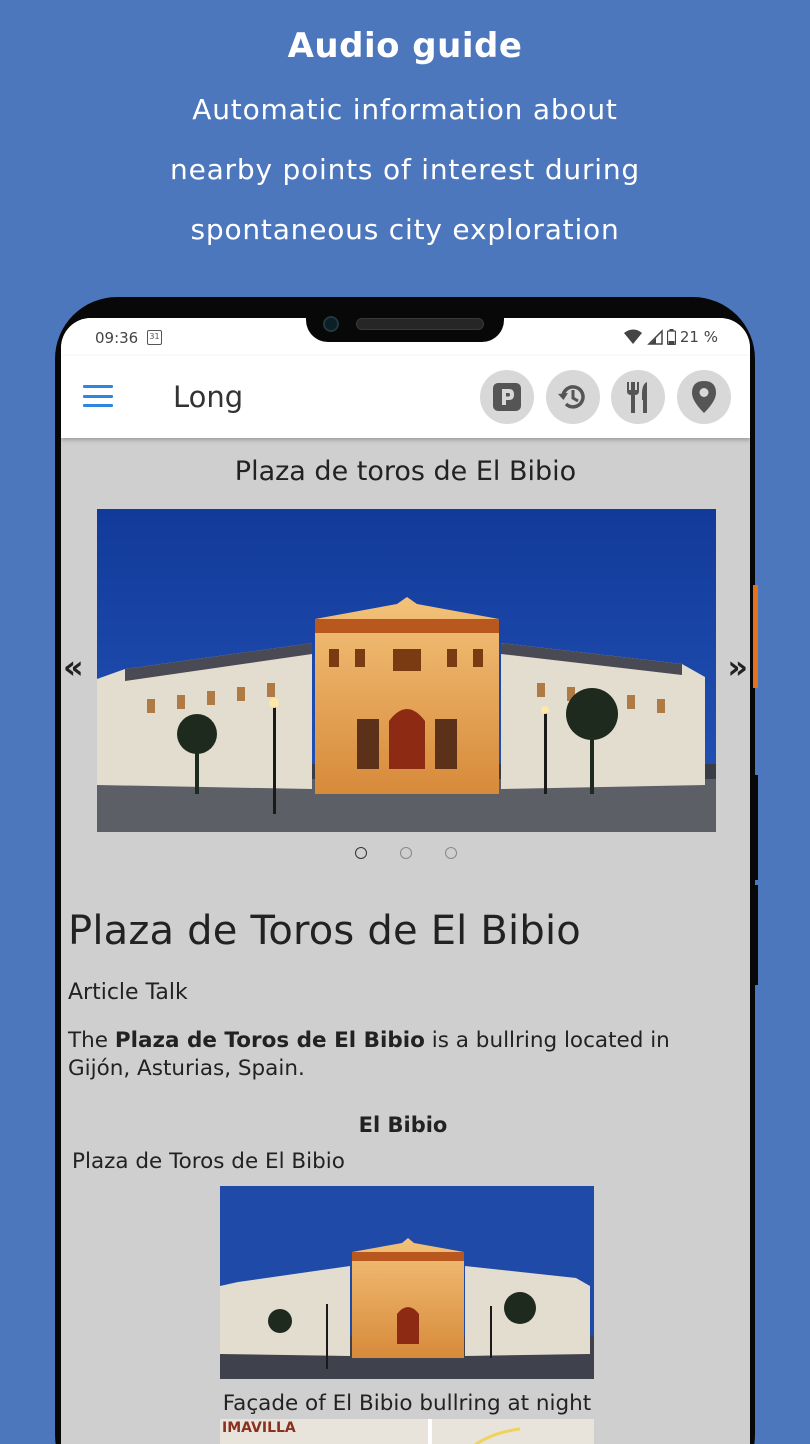 The image size is (810, 1444). I want to click on side-button-lower, so click(755, 935).